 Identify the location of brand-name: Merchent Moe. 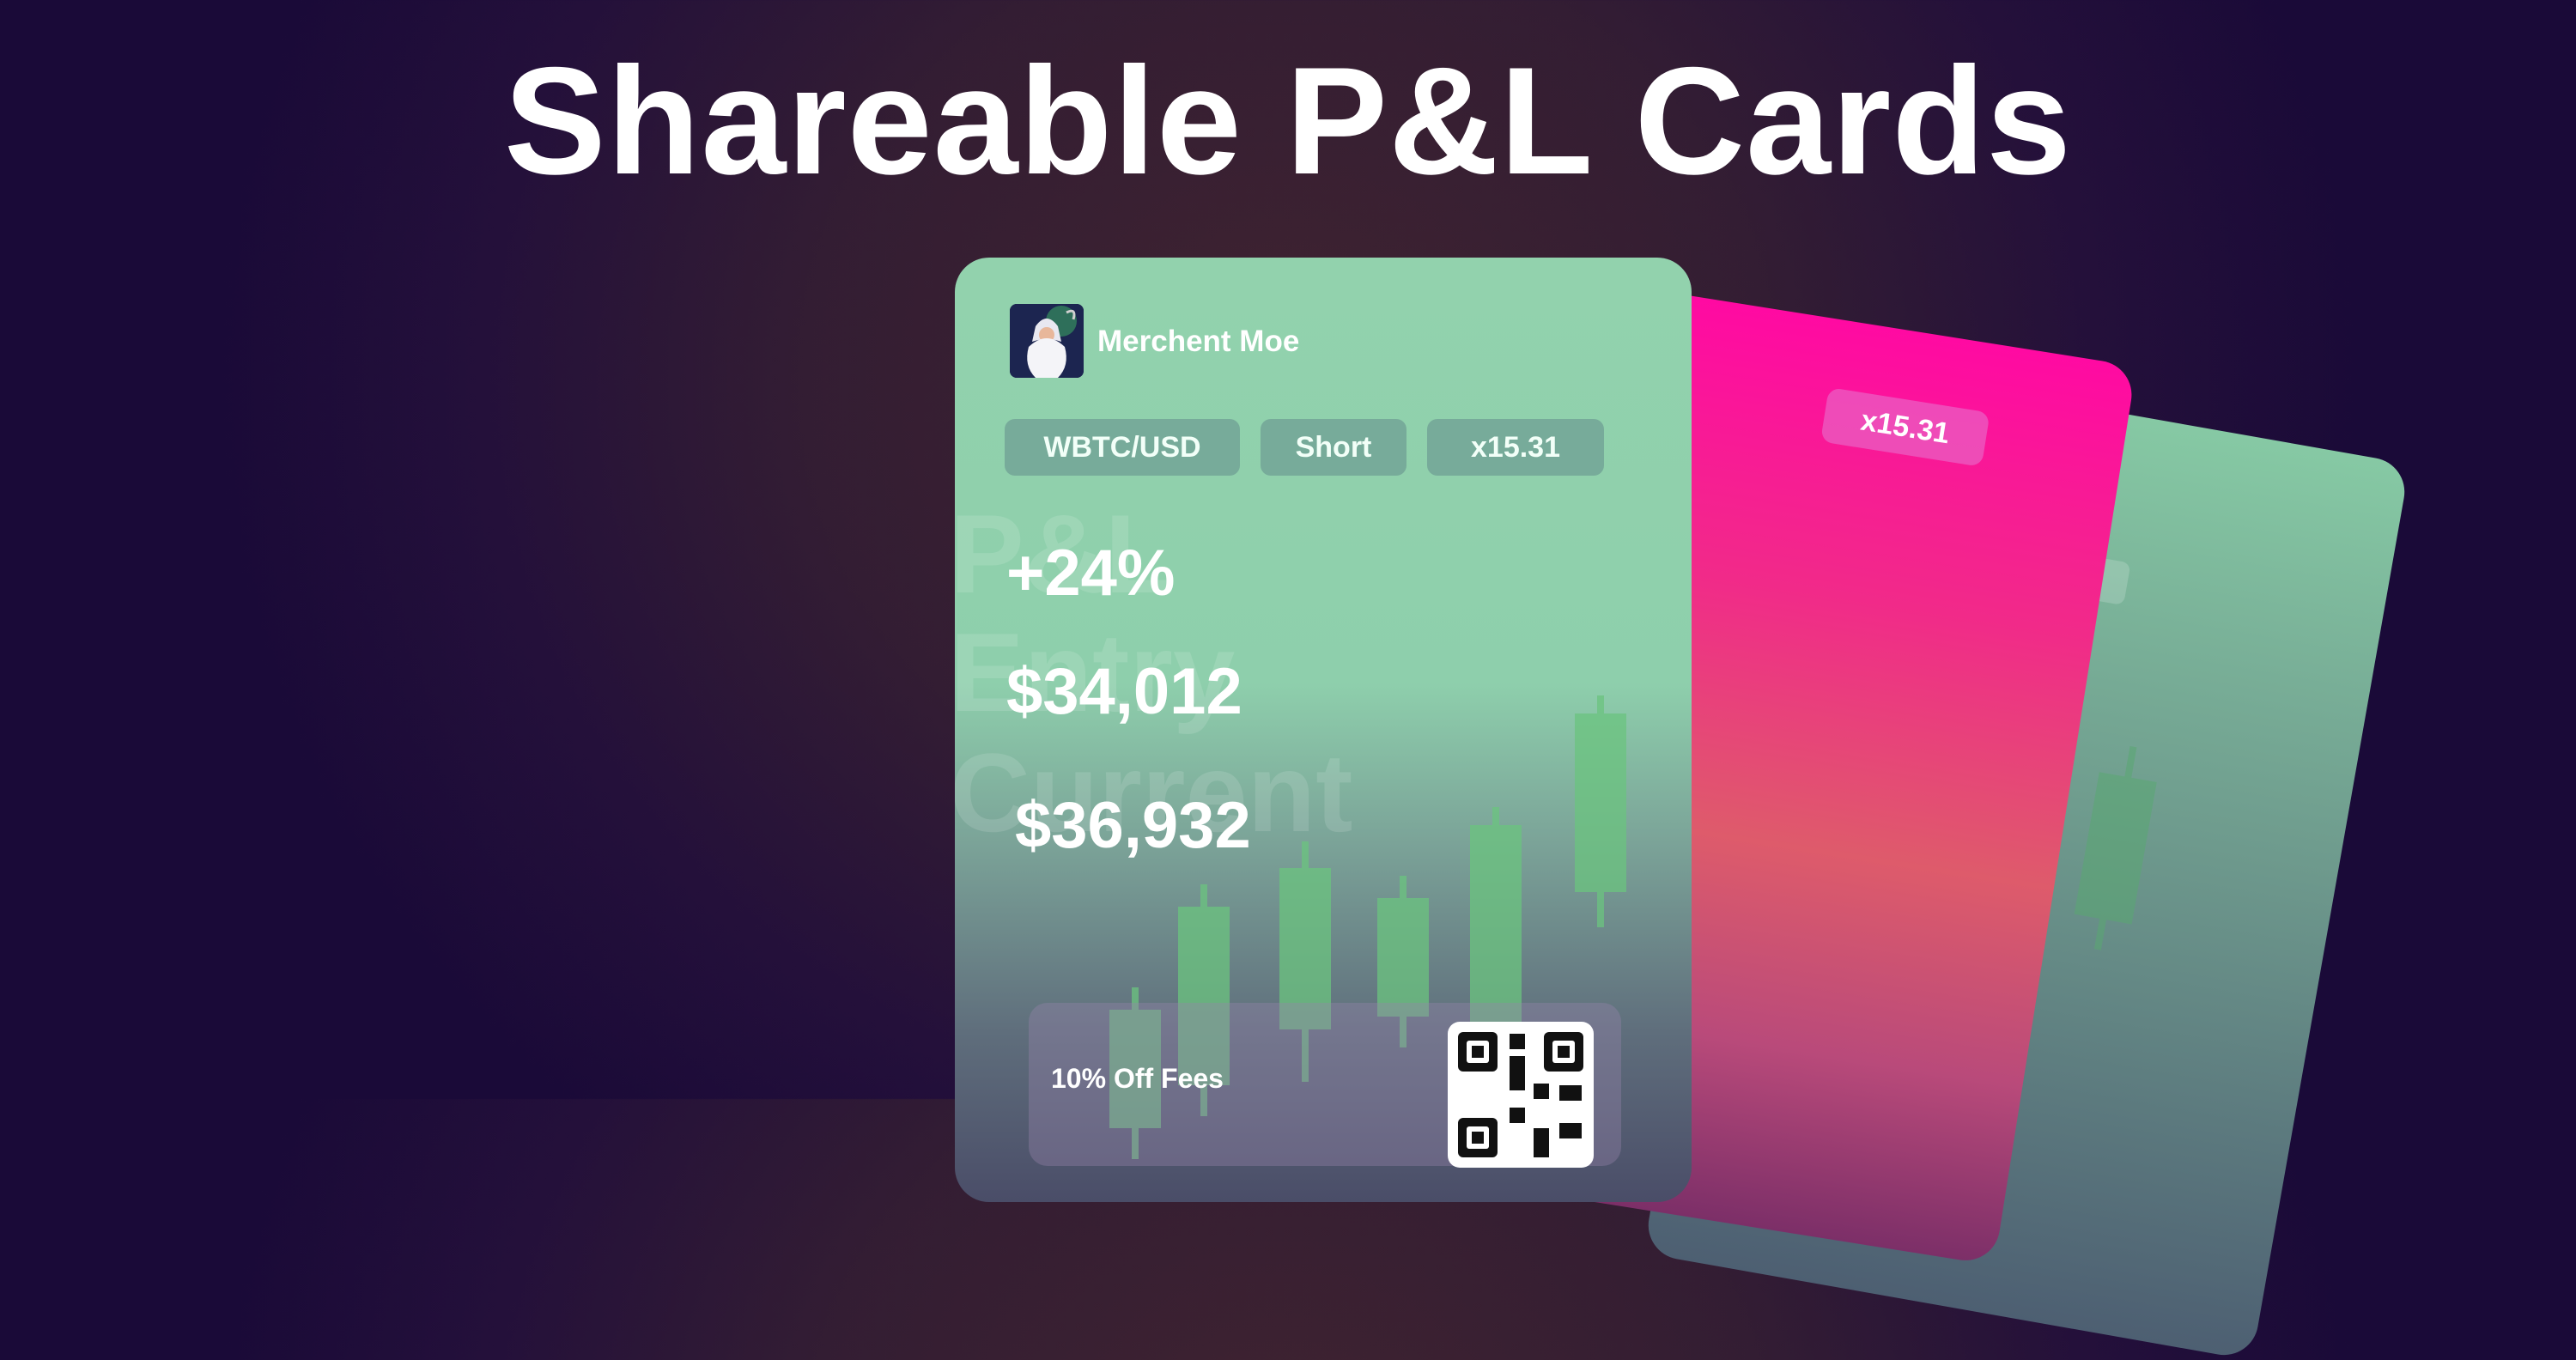
(1199, 341).